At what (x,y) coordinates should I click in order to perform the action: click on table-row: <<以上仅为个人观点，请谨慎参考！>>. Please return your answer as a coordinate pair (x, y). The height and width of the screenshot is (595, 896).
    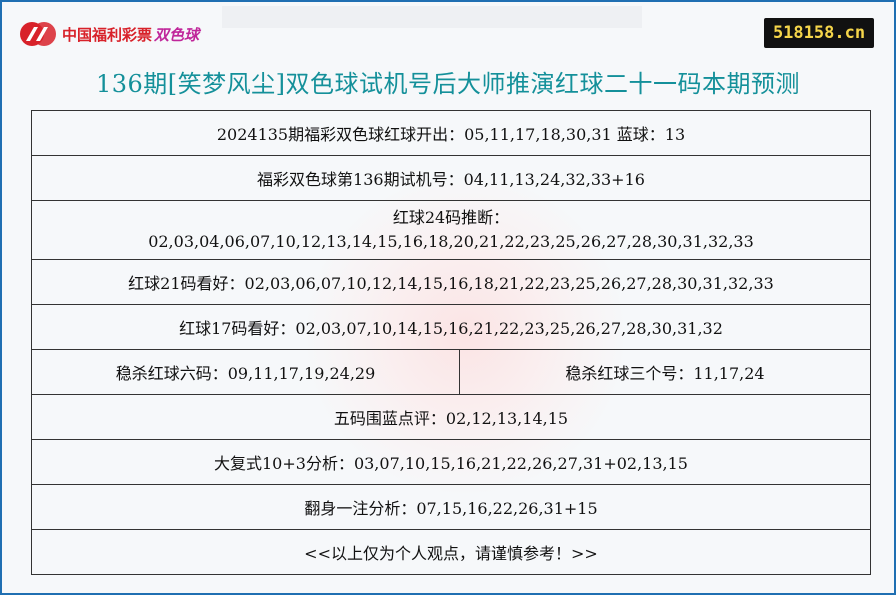
    Looking at the image, I should click on (451, 552).